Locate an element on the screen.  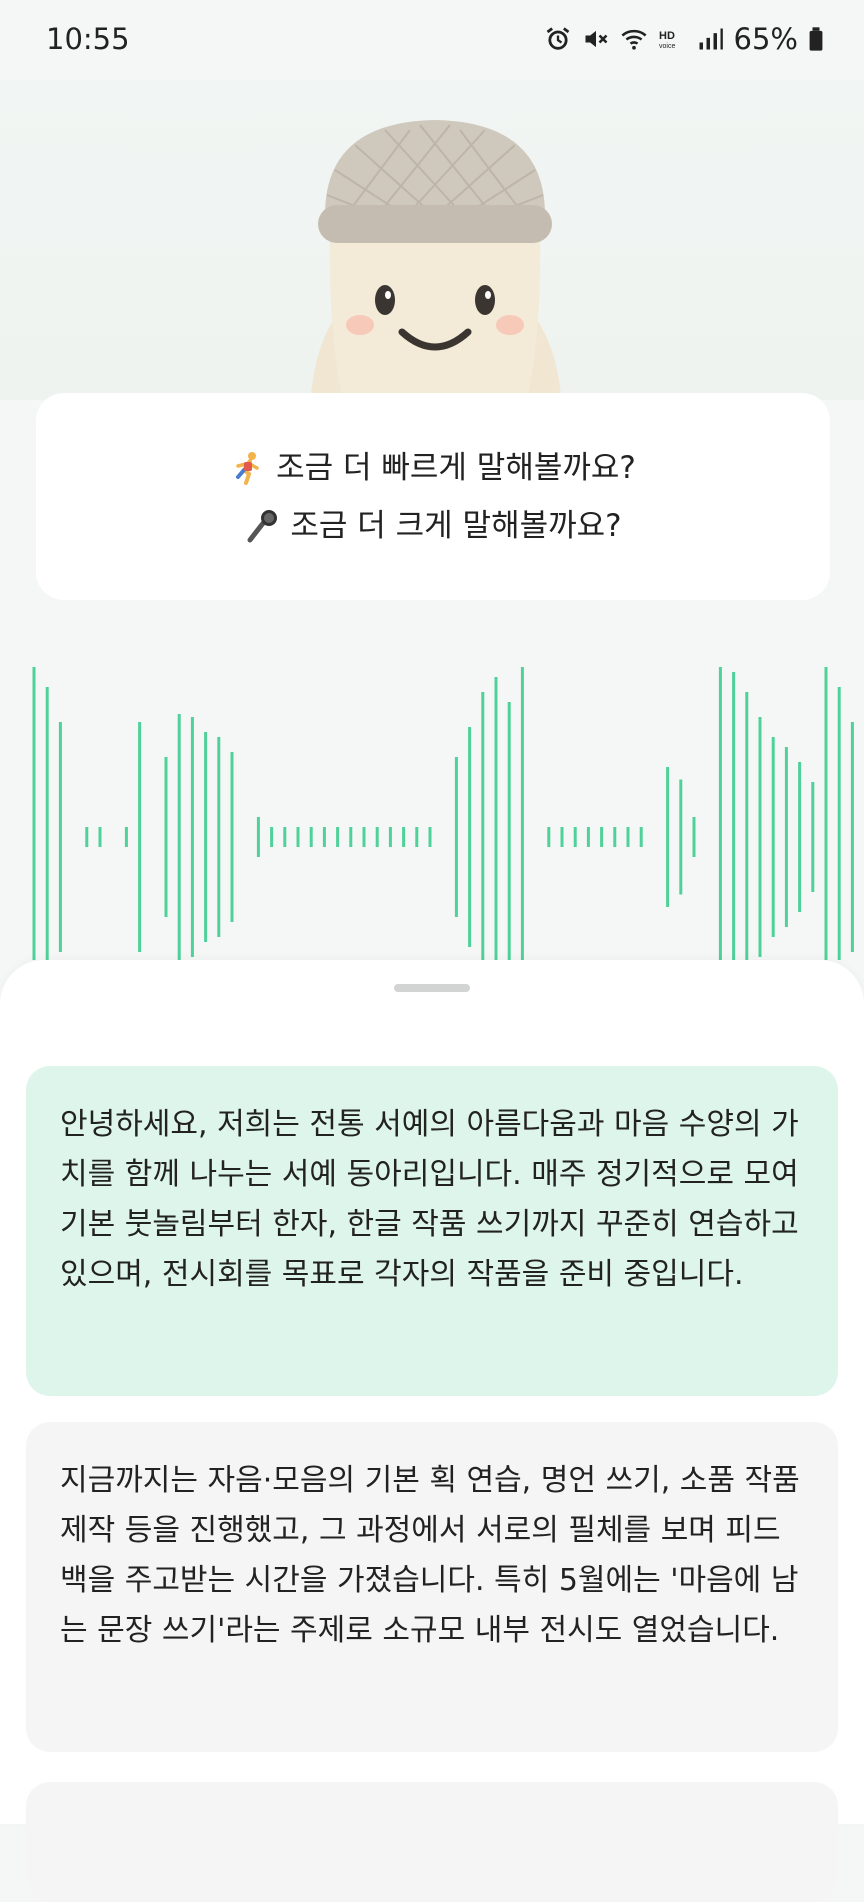
battery-level: 65% is located at coordinates (765, 39).